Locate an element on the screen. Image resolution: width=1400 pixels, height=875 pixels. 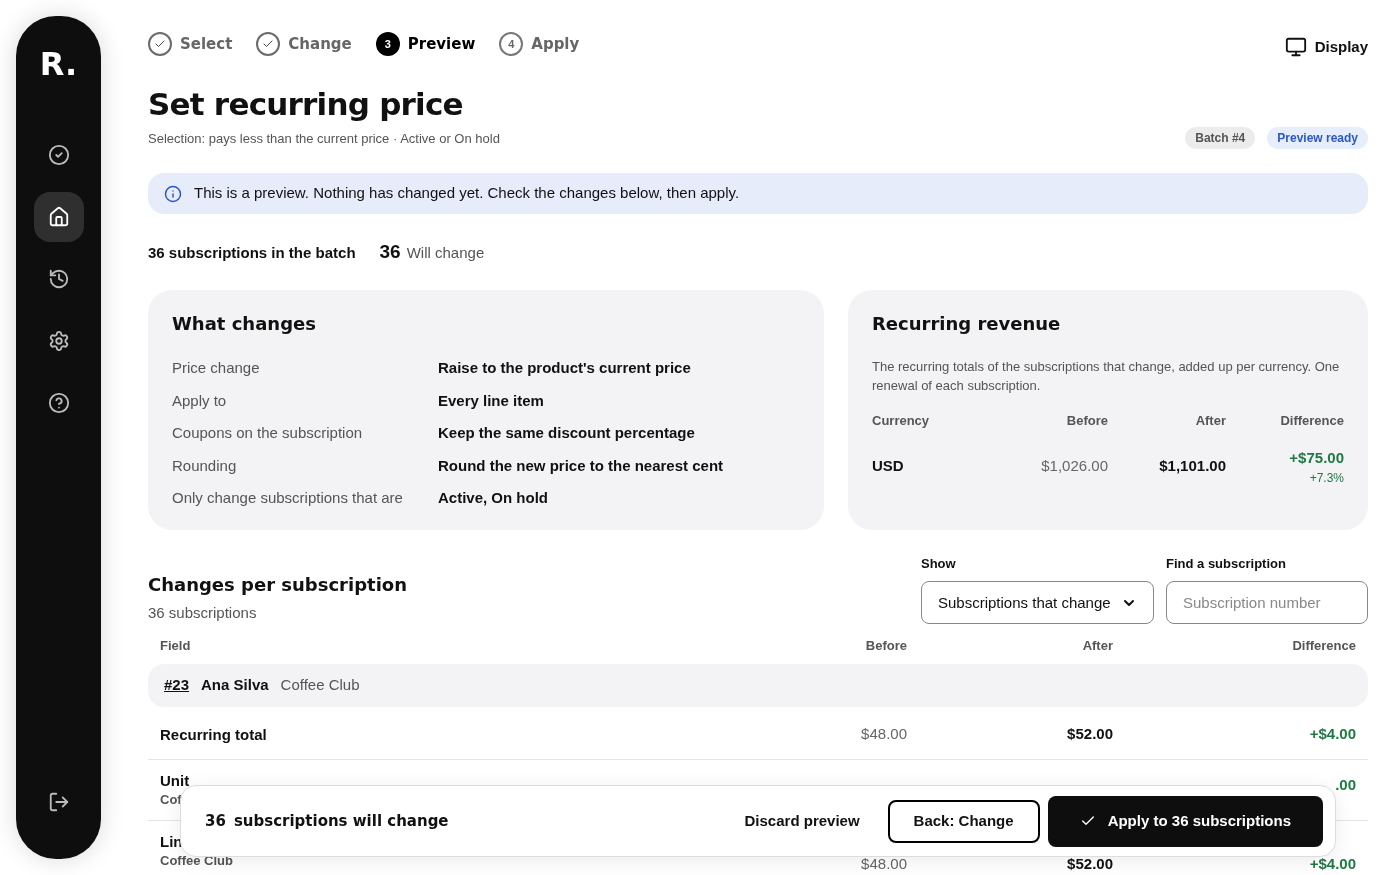
help-icon is located at coordinates (58, 403).